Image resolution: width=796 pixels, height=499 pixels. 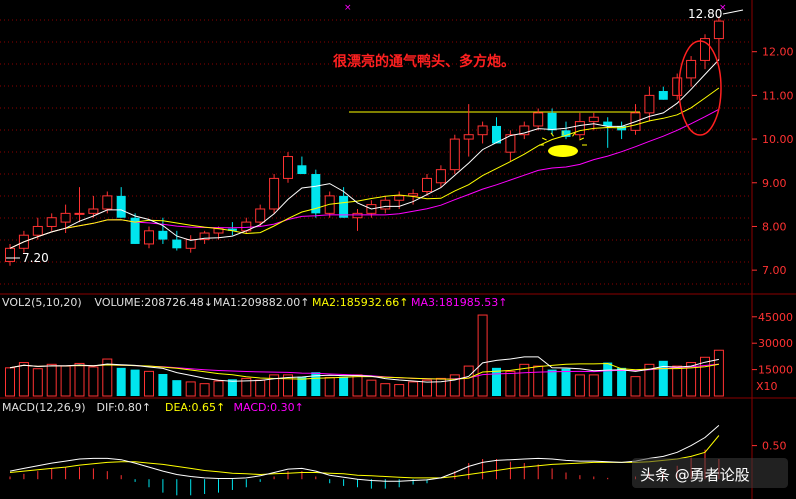 What do you see at coordinates (44, 407) in the screenshot?
I see `macd-header-item: MACD(12,26,9)` at bounding box center [44, 407].